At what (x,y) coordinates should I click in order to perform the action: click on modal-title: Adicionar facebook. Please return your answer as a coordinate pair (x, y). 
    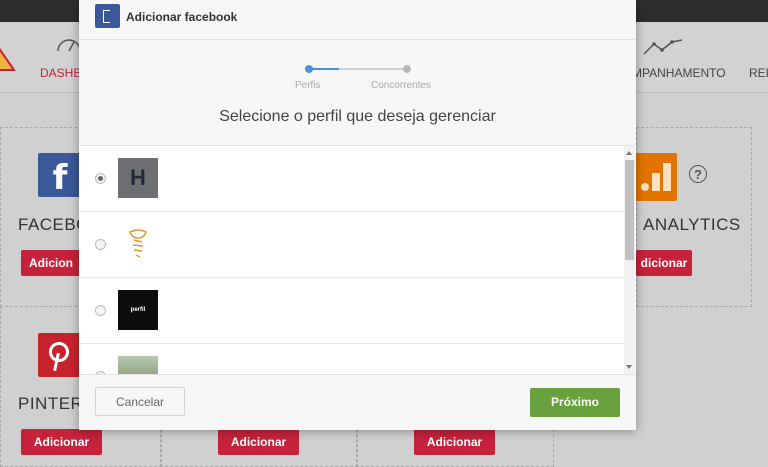
    Looking at the image, I should click on (182, 17).